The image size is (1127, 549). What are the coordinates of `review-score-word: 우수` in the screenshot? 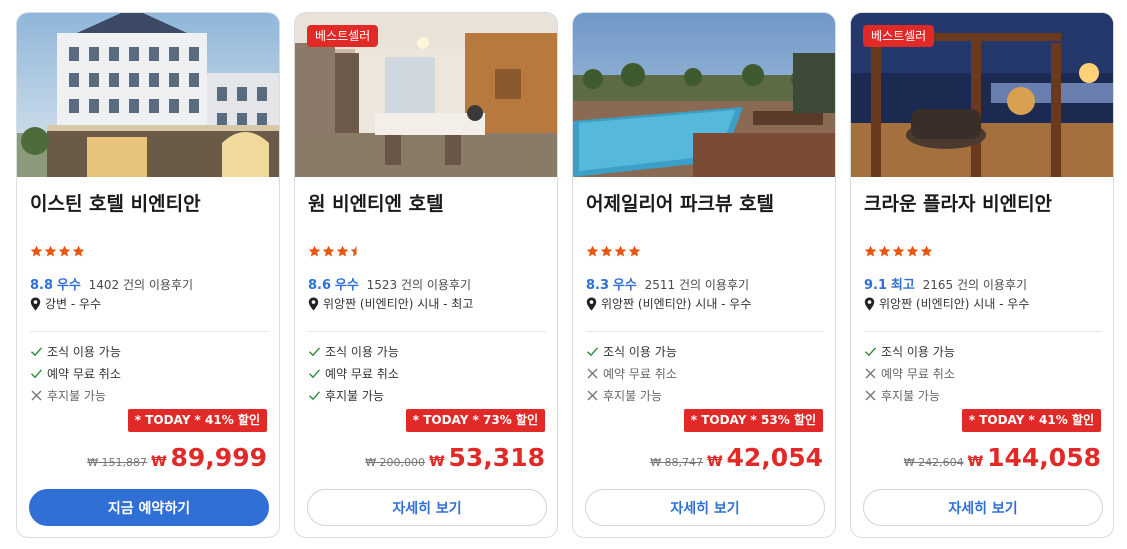 It's located at (624, 285).